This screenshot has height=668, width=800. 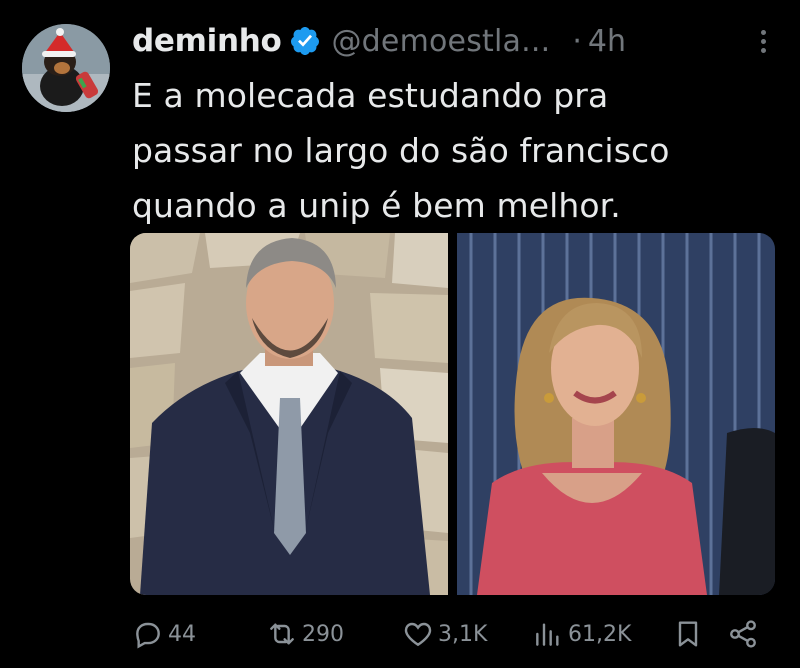 I want to click on tweet-text-line: quando a unip é bem melhor., so click(x=376, y=205).